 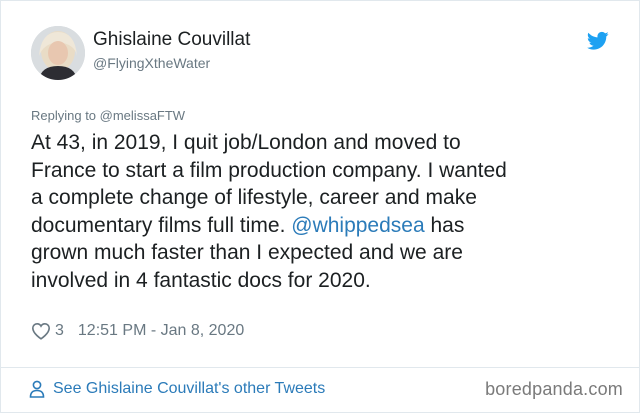 I want to click on person-icon, so click(x=37, y=389).